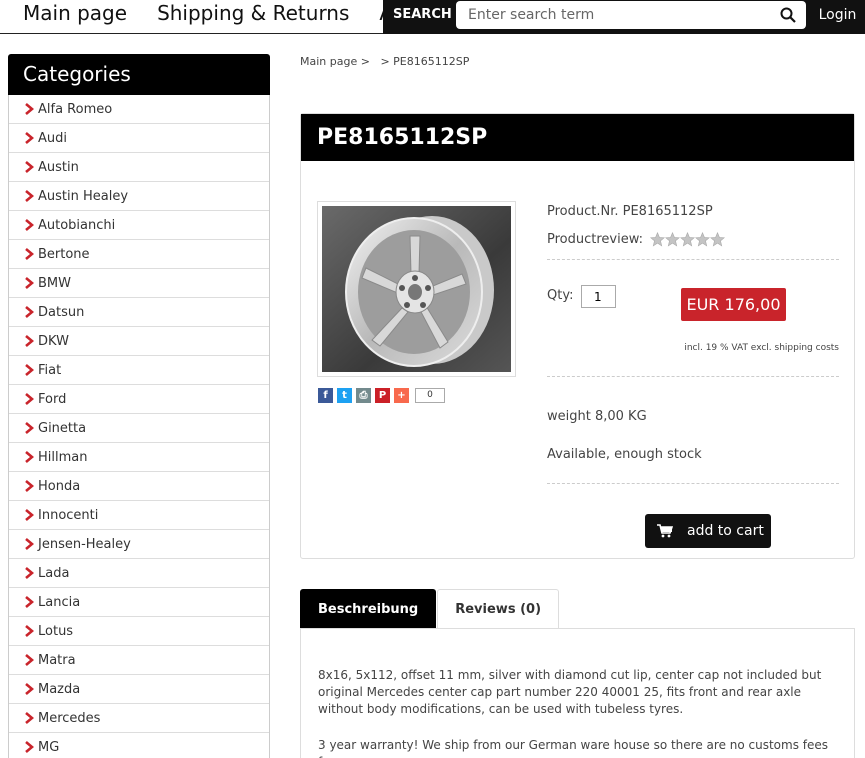 This screenshot has width=865, height=758. What do you see at coordinates (84, 544) in the screenshot?
I see `category-label: Jensen-Healey` at bounding box center [84, 544].